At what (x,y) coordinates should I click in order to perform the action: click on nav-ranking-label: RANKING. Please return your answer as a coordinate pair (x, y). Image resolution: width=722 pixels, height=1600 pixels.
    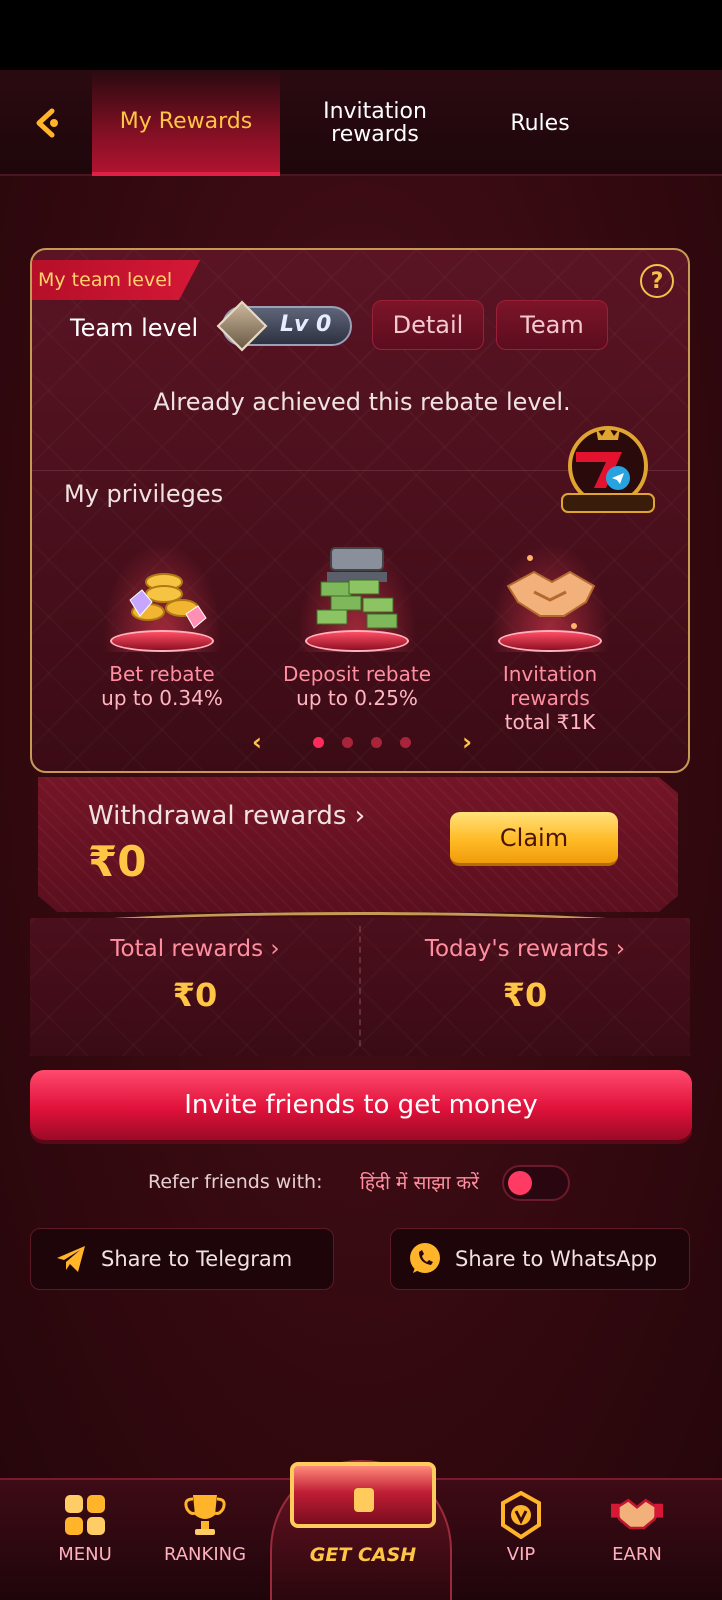
    Looking at the image, I should click on (205, 1554).